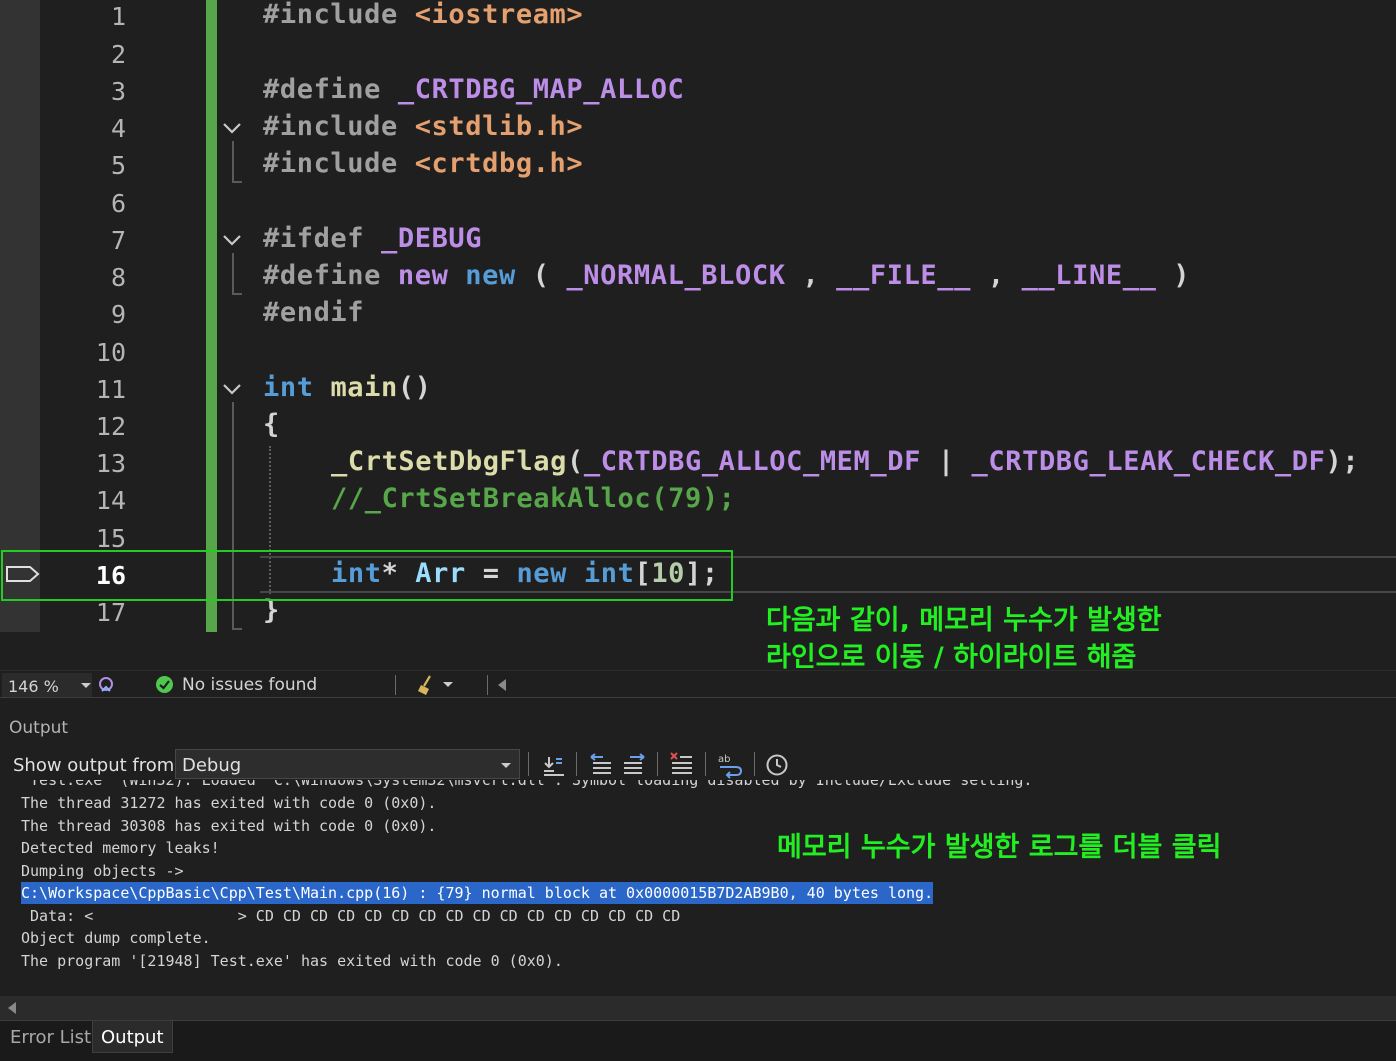 The image size is (1396, 1061). I want to click on previous-message-icon, so click(601, 765).